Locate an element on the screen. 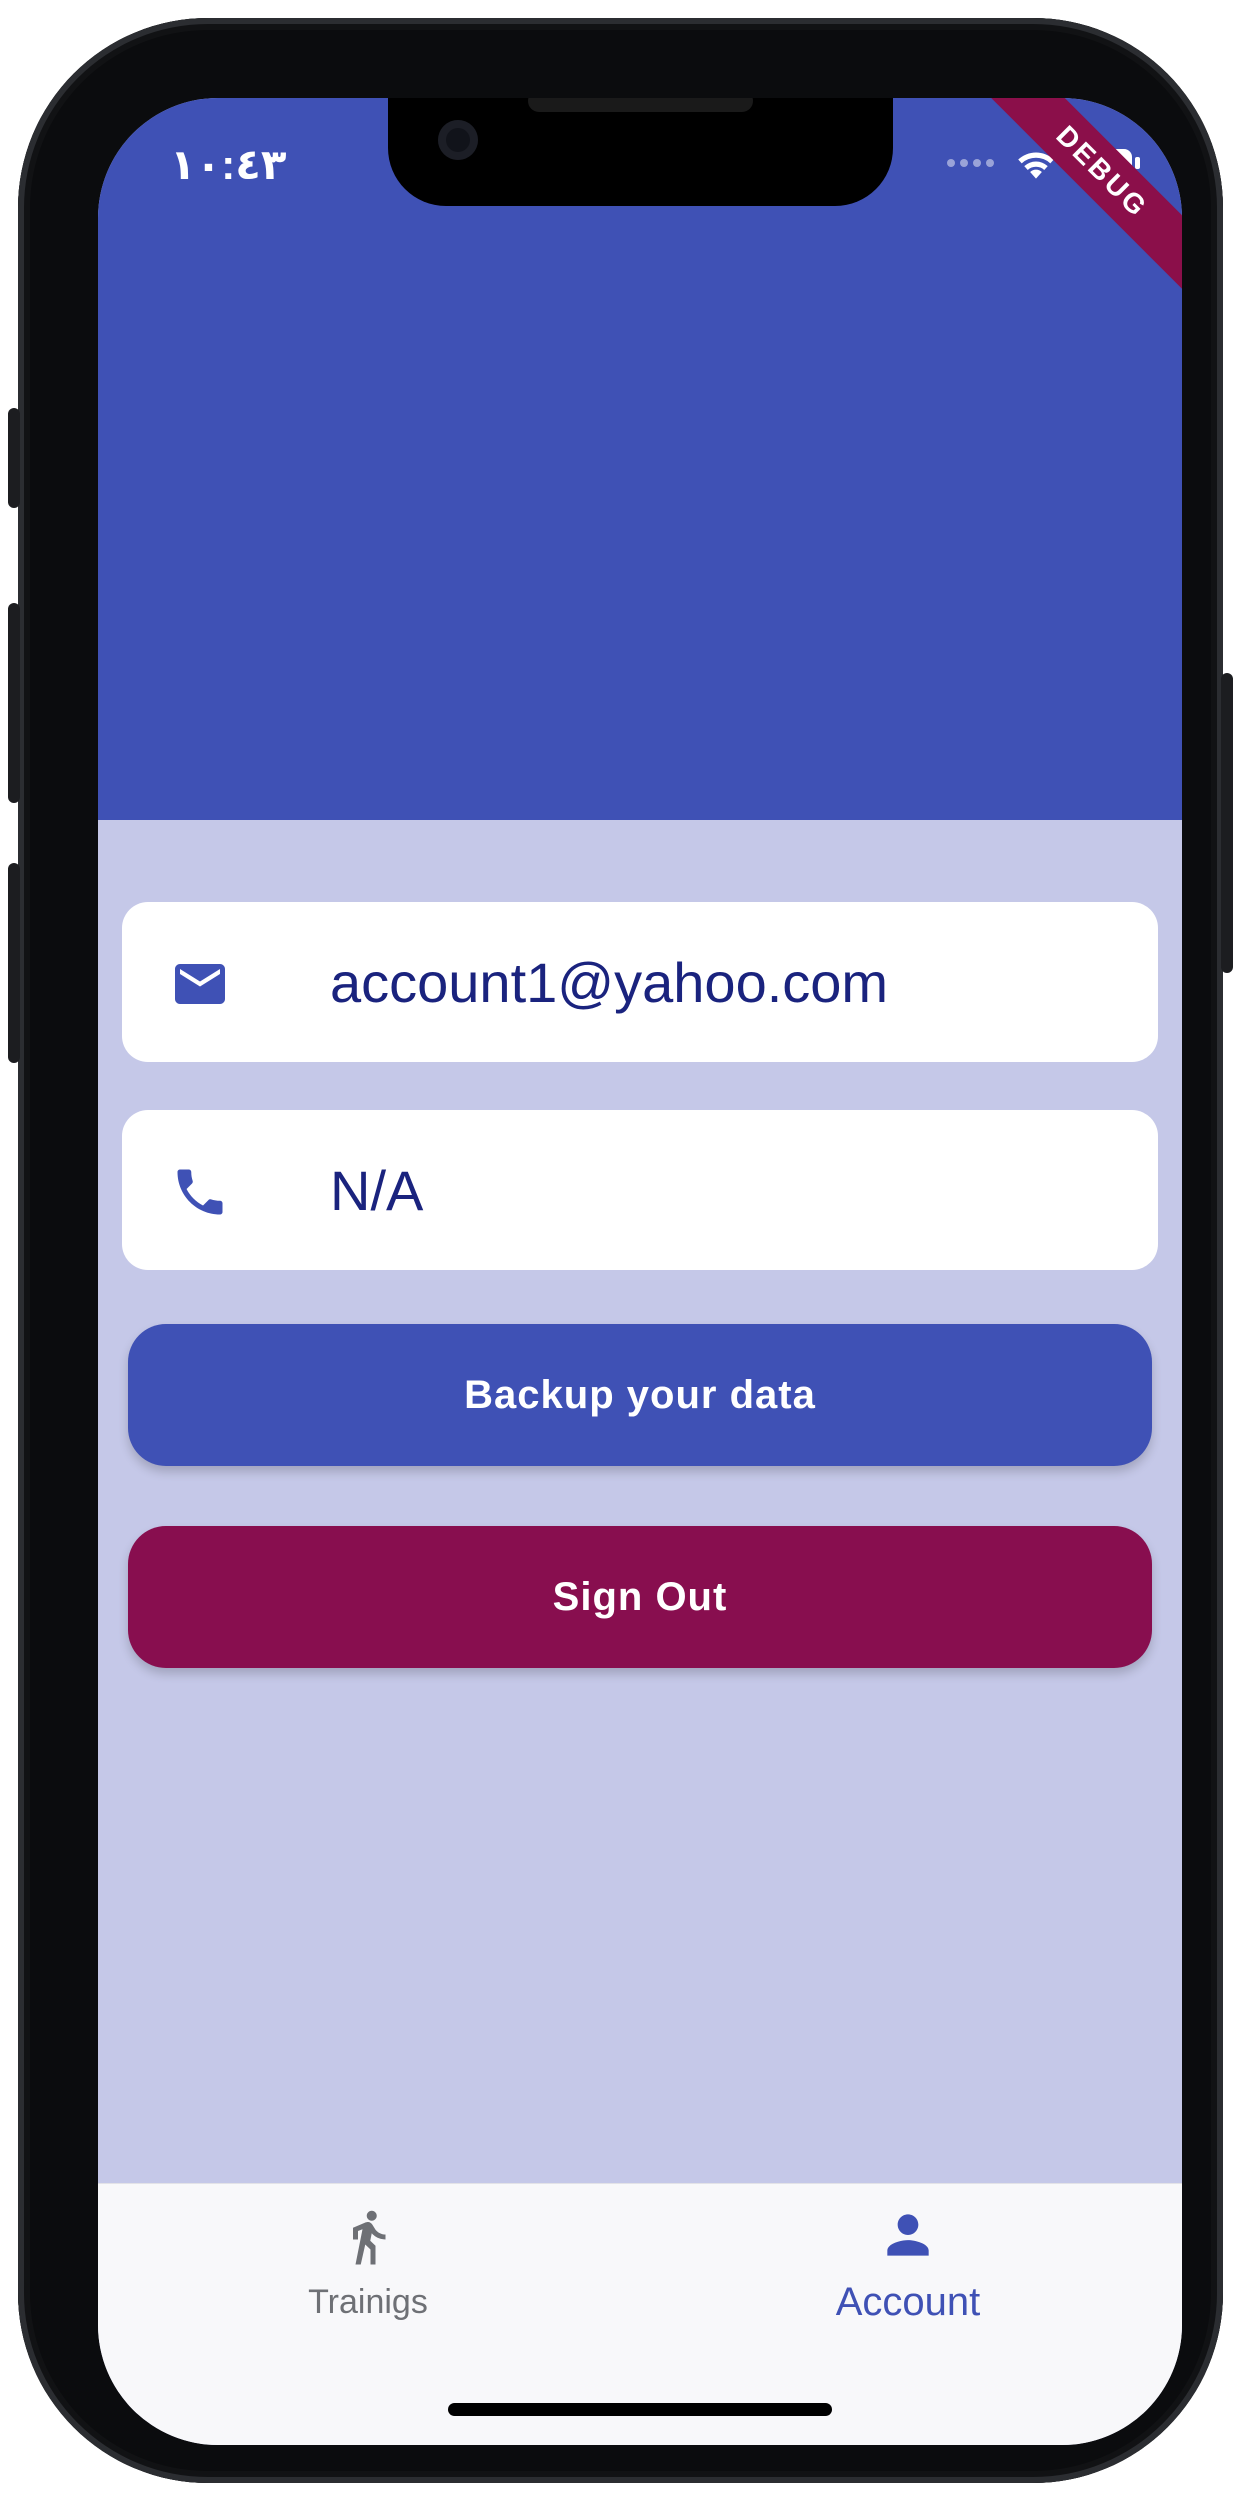 Image resolution: width=1240 pixels, height=2500 pixels. email-value: account1@yahoo.com is located at coordinates (609, 982).